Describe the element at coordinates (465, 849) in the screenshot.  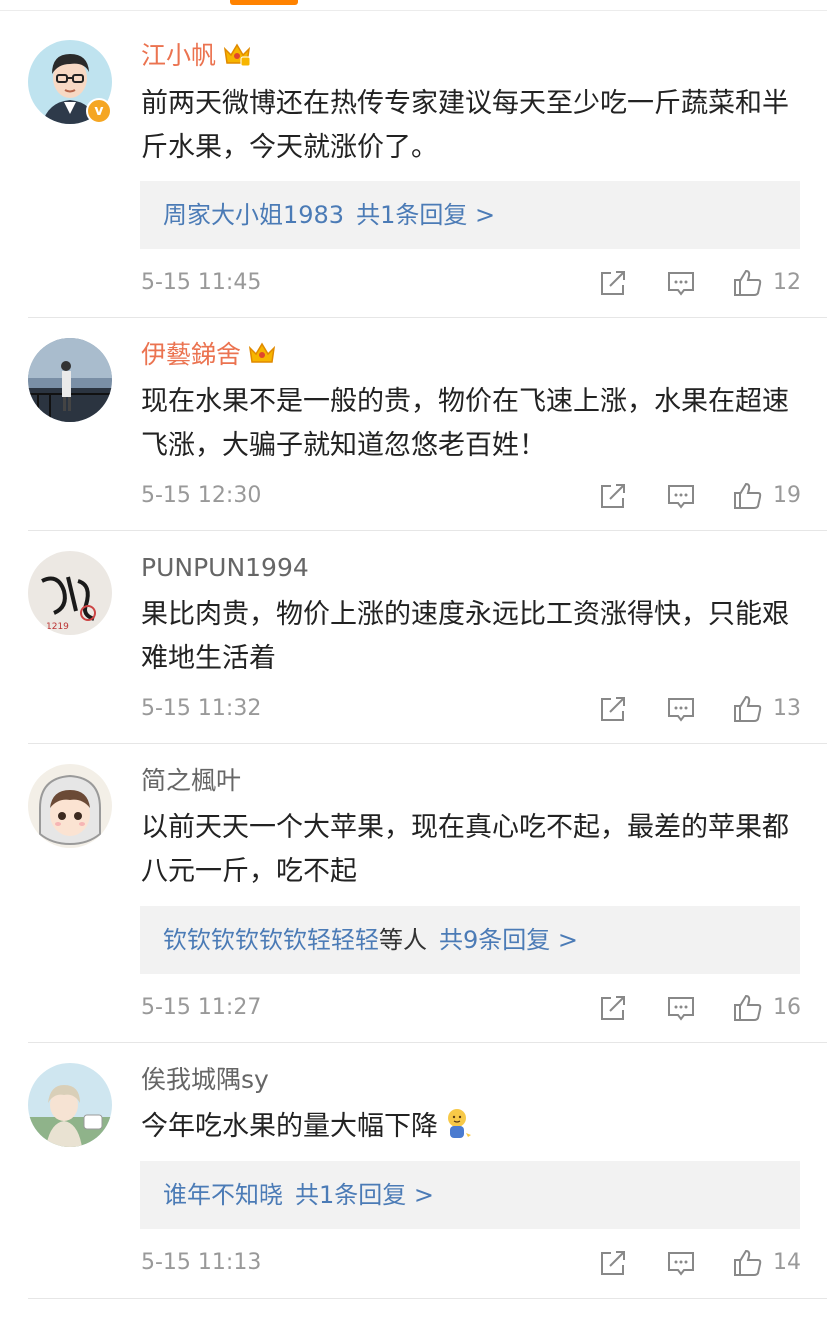
I see `comment-text: 以前天天一个大苹果，现在真心吃不起，最差的苹果都八元一斤，吃不起` at that location.